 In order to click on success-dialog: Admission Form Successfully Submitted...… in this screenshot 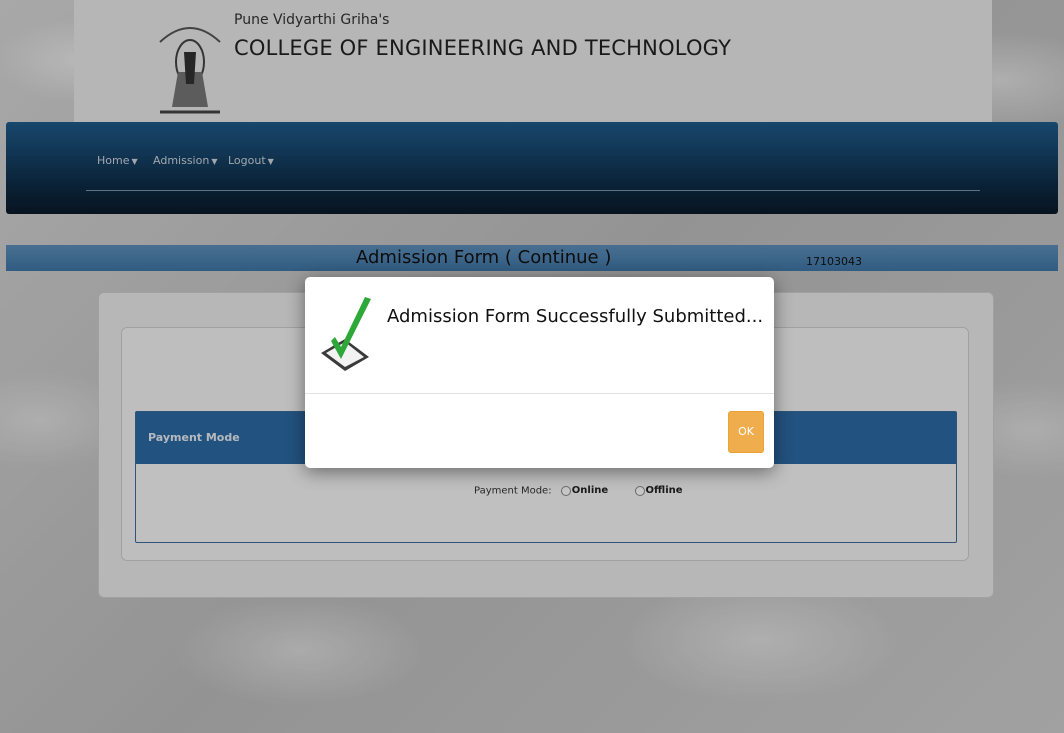, I will do `click(539, 372)`.